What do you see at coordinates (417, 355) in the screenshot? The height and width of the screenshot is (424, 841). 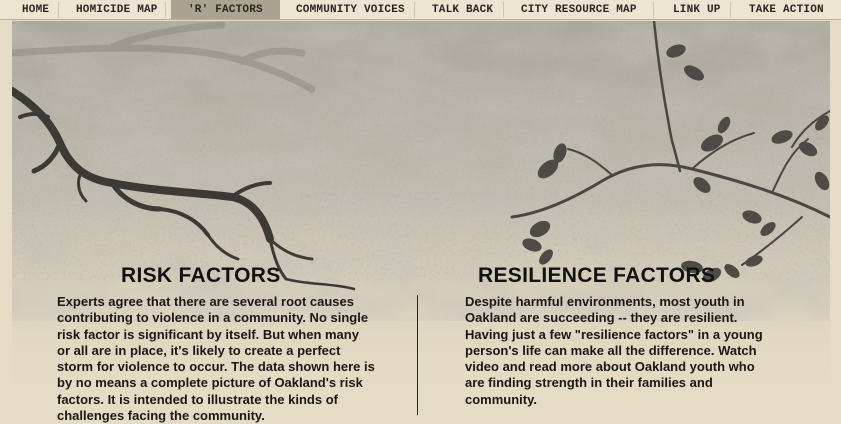 I see `column-divider` at bounding box center [417, 355].